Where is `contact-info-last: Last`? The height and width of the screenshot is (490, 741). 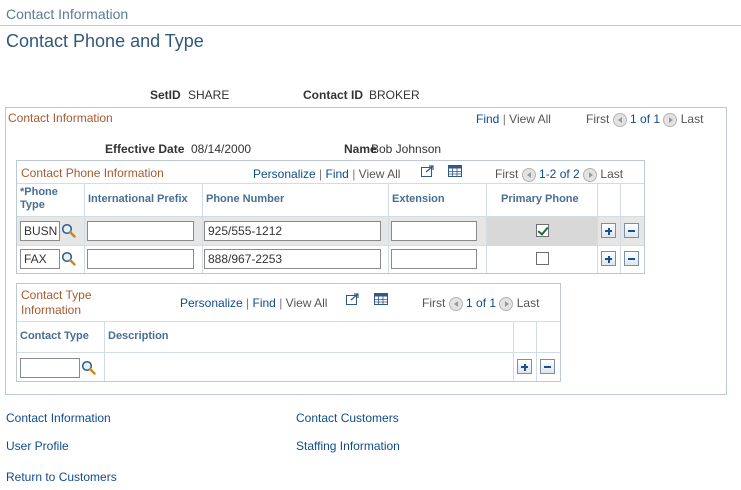 contact-info-last: Last is located at coordinates (692, 119).